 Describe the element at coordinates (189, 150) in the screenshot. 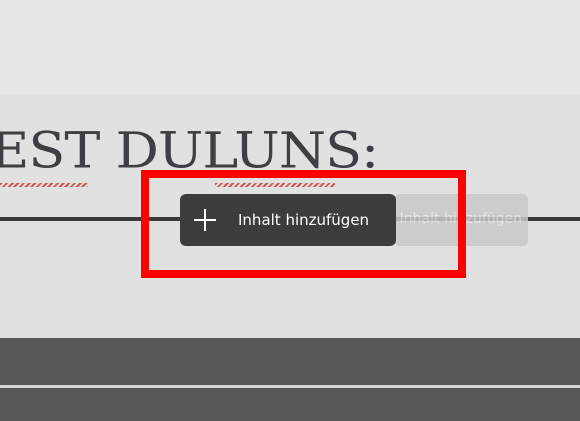

I see `page-heading: EST DULUNS:` at that location.